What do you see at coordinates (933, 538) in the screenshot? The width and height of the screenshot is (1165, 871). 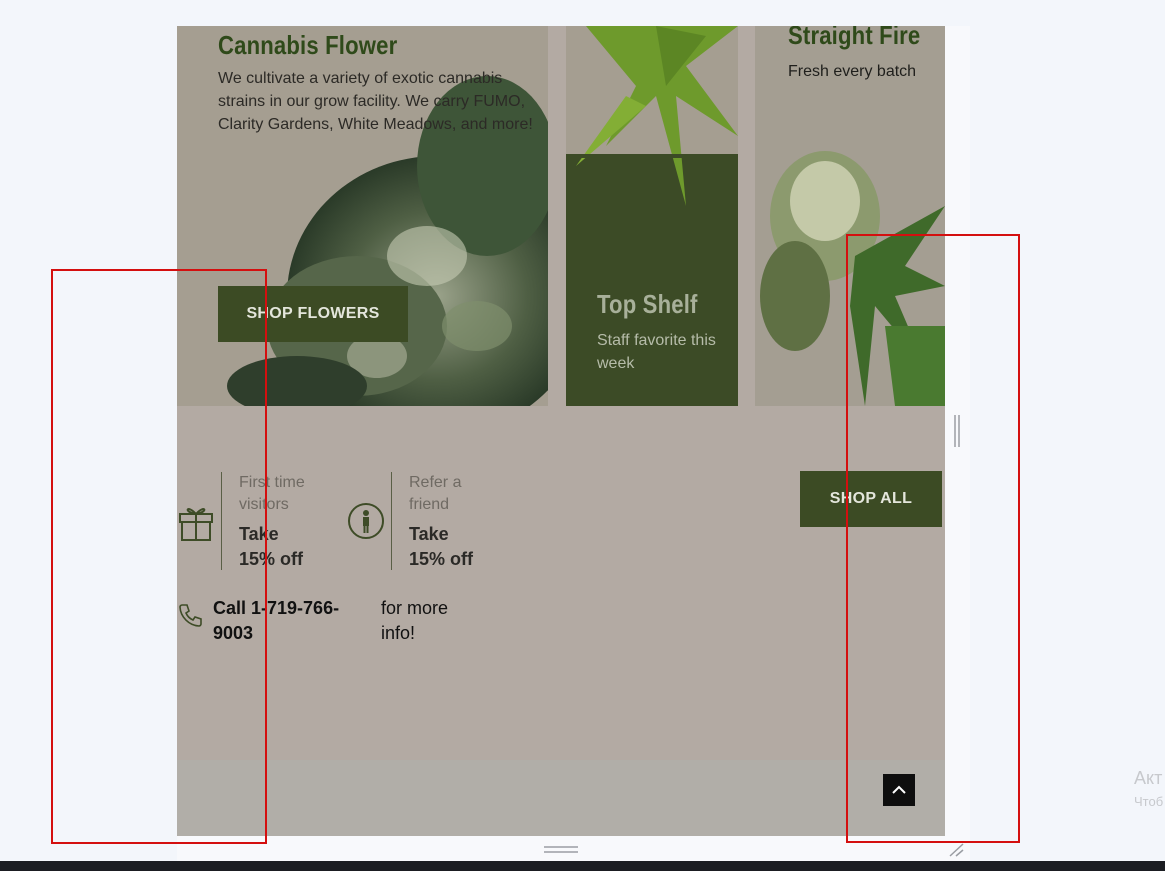 I see `annotation-box-right` at bounding box center [933, 538].